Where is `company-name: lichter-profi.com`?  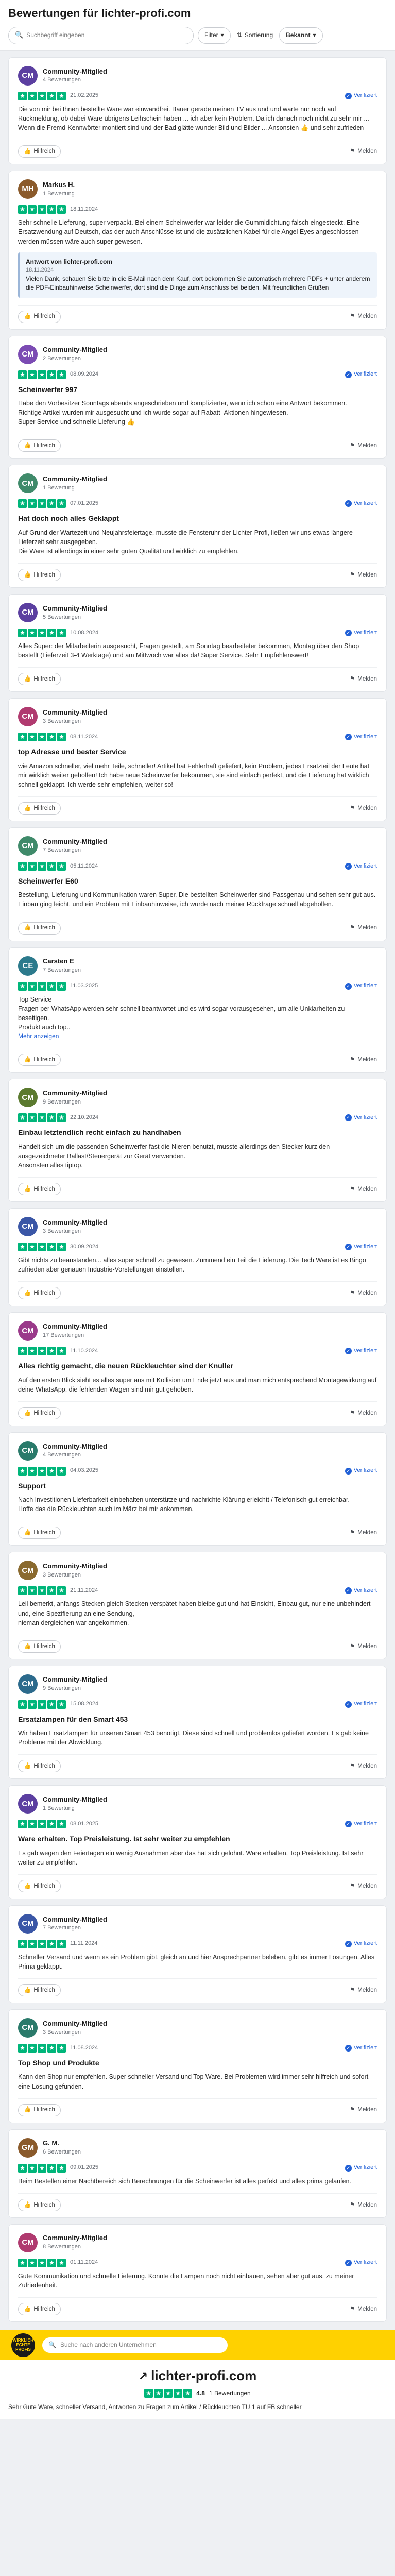
company-name: lichter-profi.com is located at coordinates (204, 2376).